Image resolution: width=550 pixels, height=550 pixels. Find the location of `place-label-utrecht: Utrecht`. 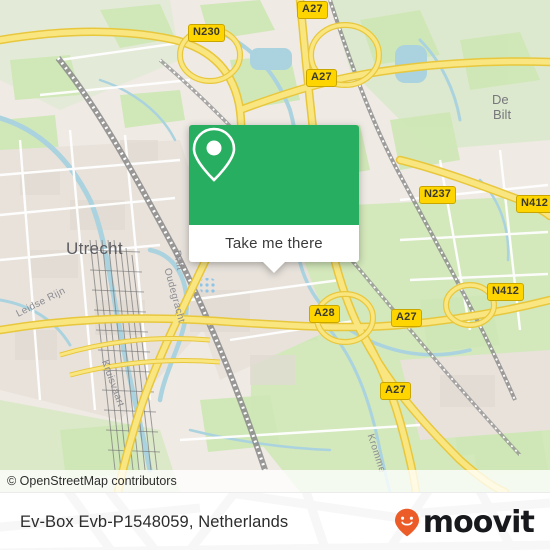

place-label-utrecht: Utrecht is located at coordinates (94, 248).